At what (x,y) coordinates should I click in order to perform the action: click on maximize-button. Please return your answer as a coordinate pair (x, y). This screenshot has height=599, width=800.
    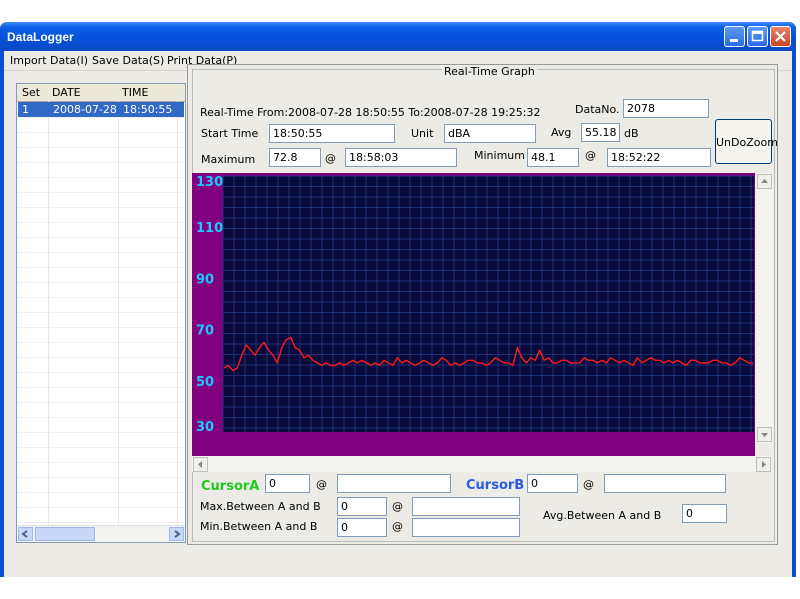
    Looking at the image, I should click on (757, 36).